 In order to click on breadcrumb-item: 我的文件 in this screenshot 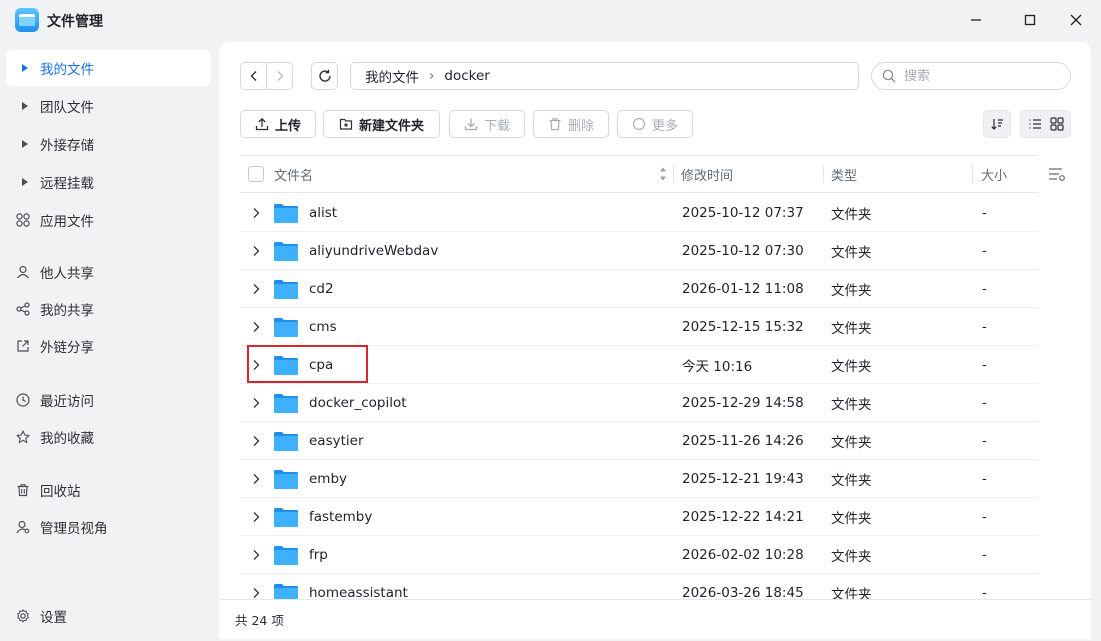, I will do `click(392, 76)`.